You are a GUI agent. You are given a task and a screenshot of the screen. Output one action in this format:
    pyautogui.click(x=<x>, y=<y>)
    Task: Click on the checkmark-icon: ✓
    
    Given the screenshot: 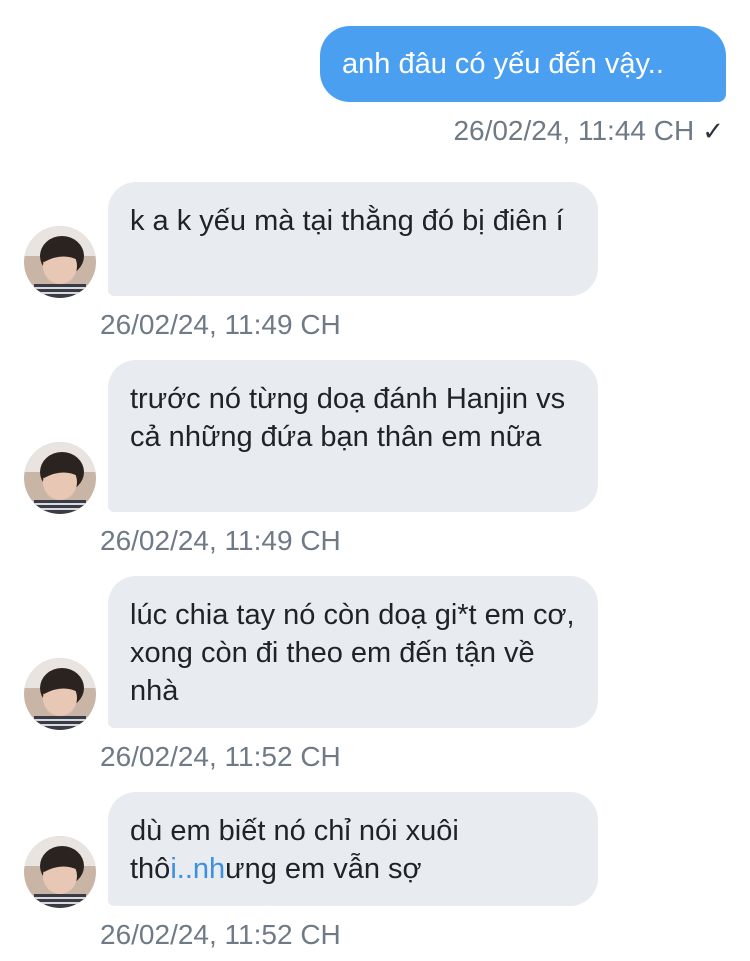 What is the action you would take?
    pyautogui.click(x=713, y=131)
    